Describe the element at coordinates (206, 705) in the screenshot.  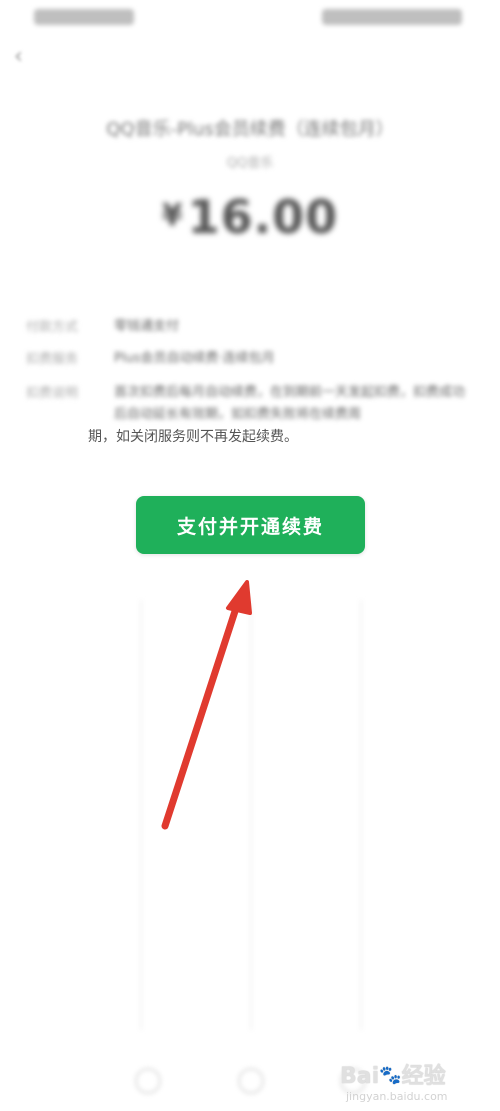
I see `annotation-arrow-icon` at that location.